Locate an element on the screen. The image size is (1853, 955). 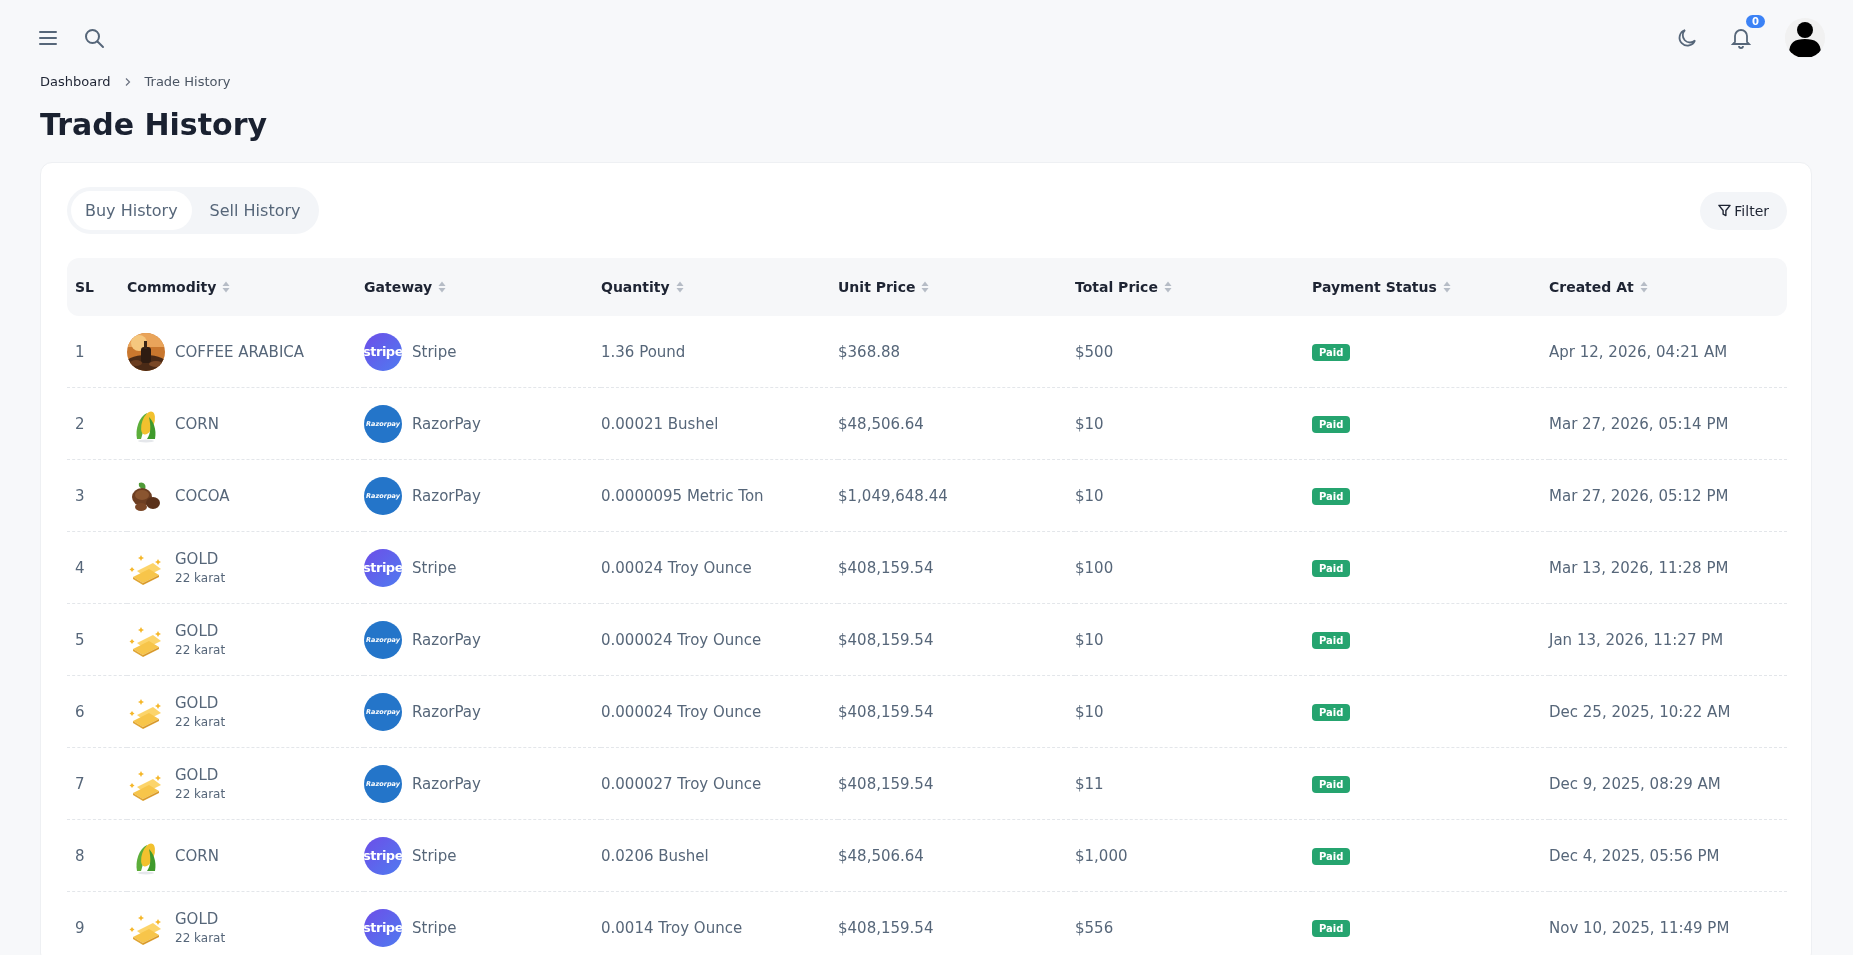
row-number: 2 is located at coordinates (80, 423).